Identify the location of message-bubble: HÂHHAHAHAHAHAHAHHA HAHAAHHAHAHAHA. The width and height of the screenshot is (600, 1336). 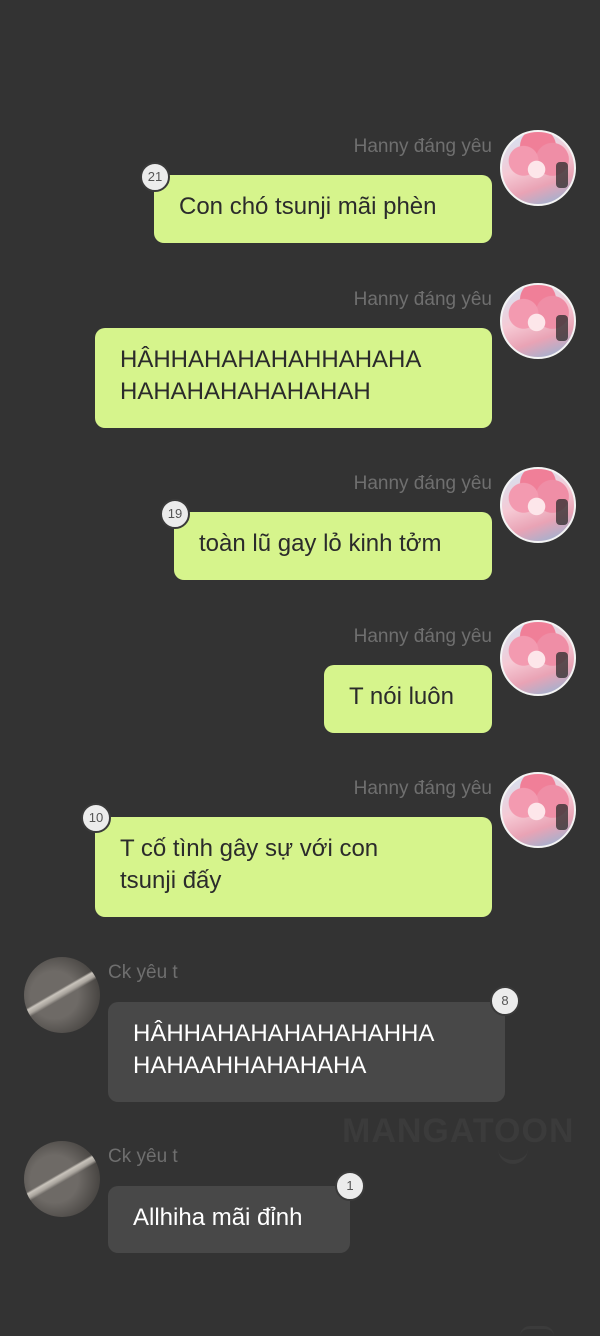
(306, 1052).